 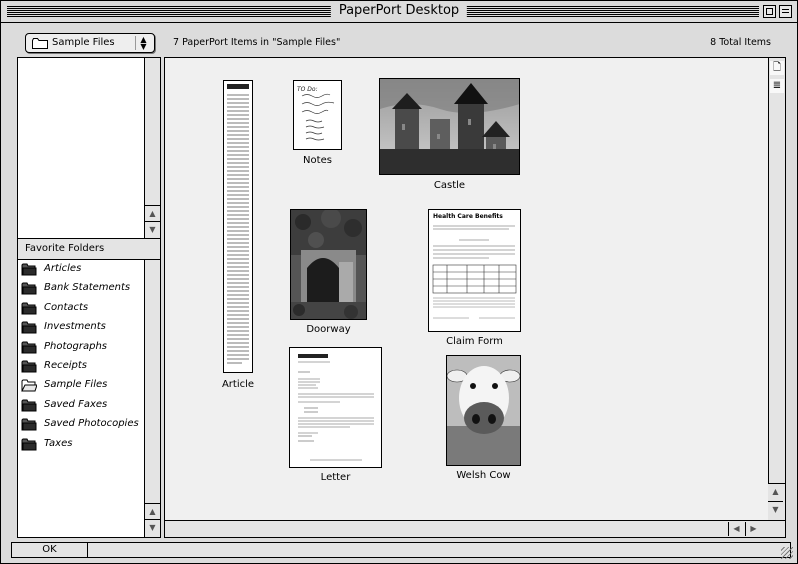 I want to click on title-bar: PaperPort Desktop, so click(x=399, y=12).